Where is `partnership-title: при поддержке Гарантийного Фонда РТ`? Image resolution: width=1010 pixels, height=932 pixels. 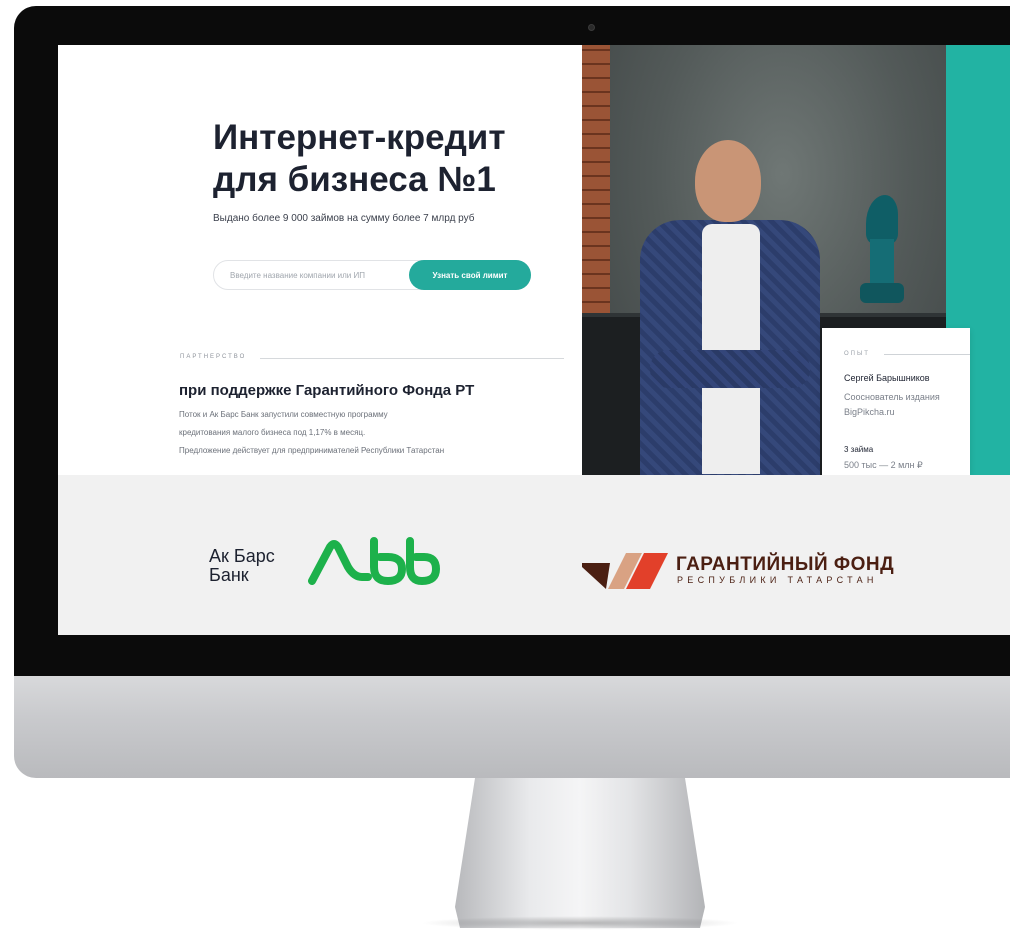
partnership-title: при поддержке Гарантийного Фонда РТ is located at coordinates (327, 390).